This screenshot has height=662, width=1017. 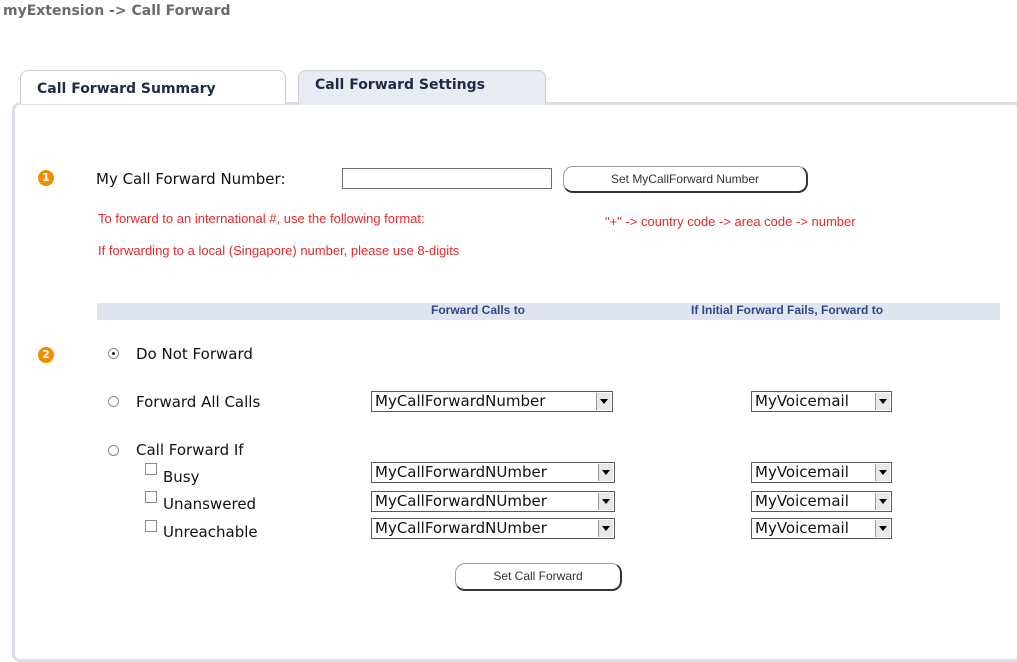 What do you see at coordinates (685, 179) in the screenshot?
I see `set-callforward-number-button: Set MyCallForward Number` at bounding box center [685, 179].